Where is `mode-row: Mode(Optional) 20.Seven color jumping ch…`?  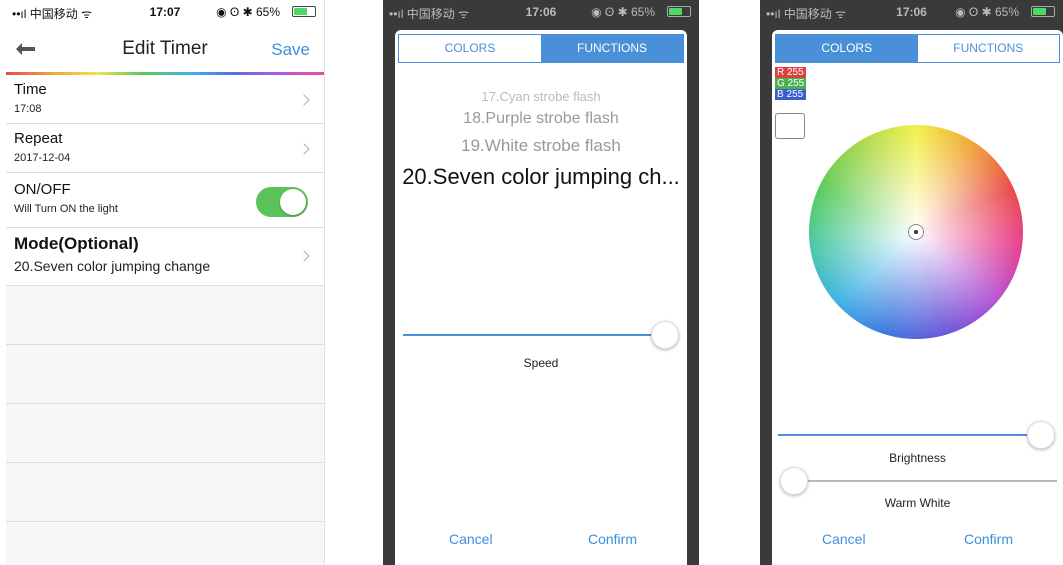
mode-row: Mode(Optional) 20.Seven color jumping ch… is located at coordinates (165, 257).